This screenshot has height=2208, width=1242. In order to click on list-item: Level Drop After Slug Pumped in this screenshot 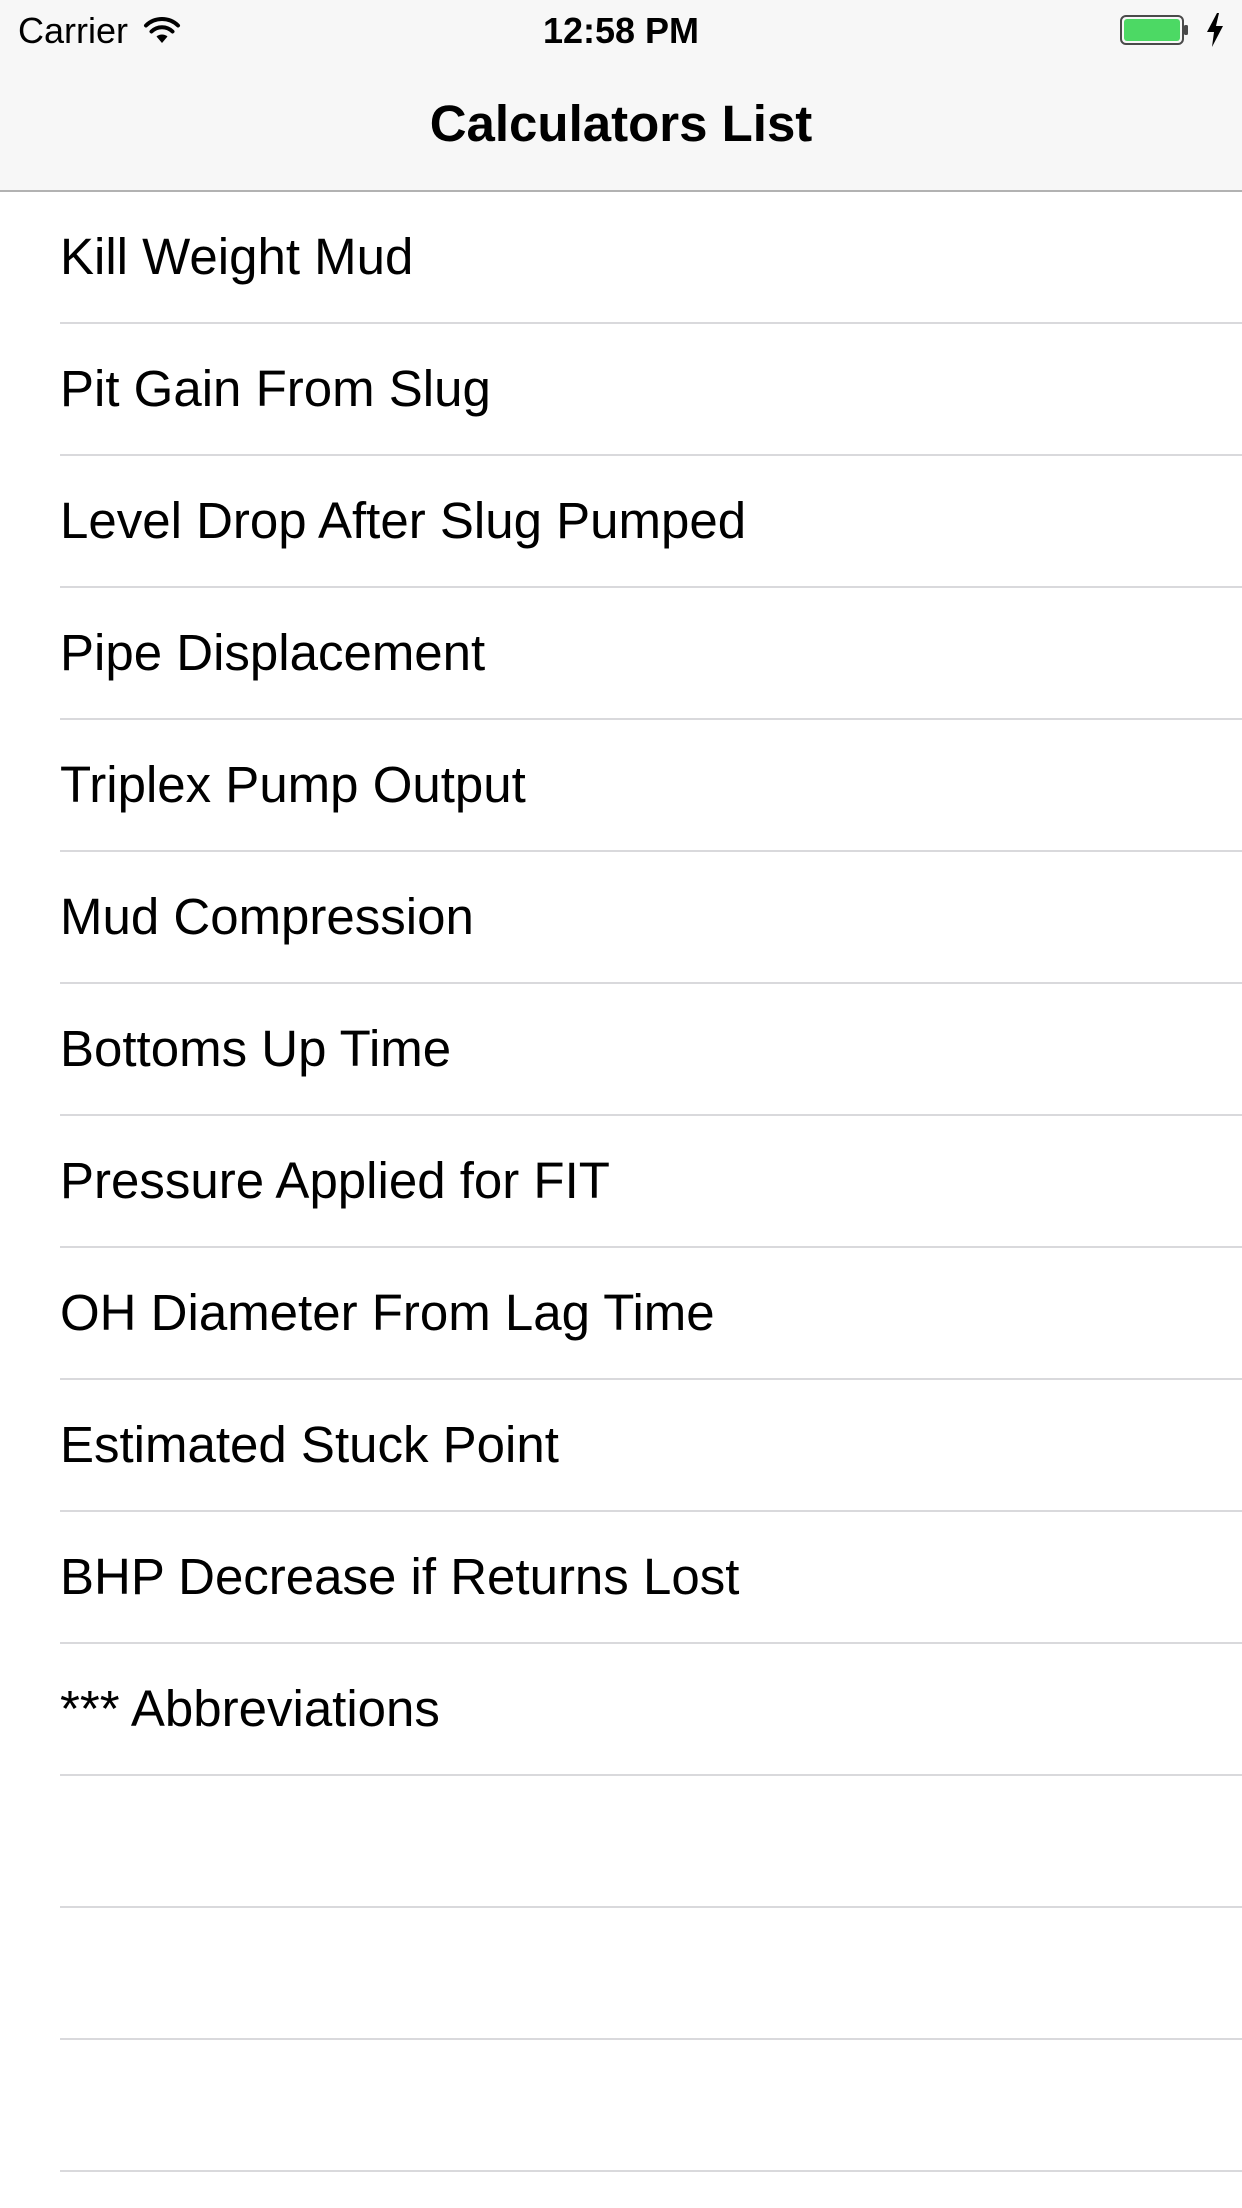, I will do `click(621, 522)`.